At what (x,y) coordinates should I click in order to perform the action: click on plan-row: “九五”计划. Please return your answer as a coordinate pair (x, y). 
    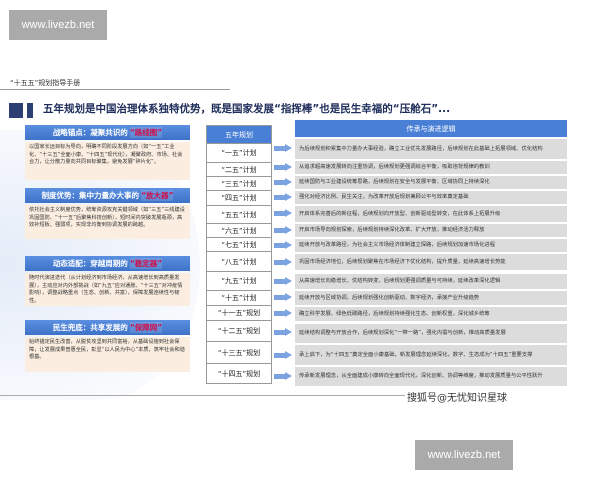
    Looking at the image, I should click on (239, 280).